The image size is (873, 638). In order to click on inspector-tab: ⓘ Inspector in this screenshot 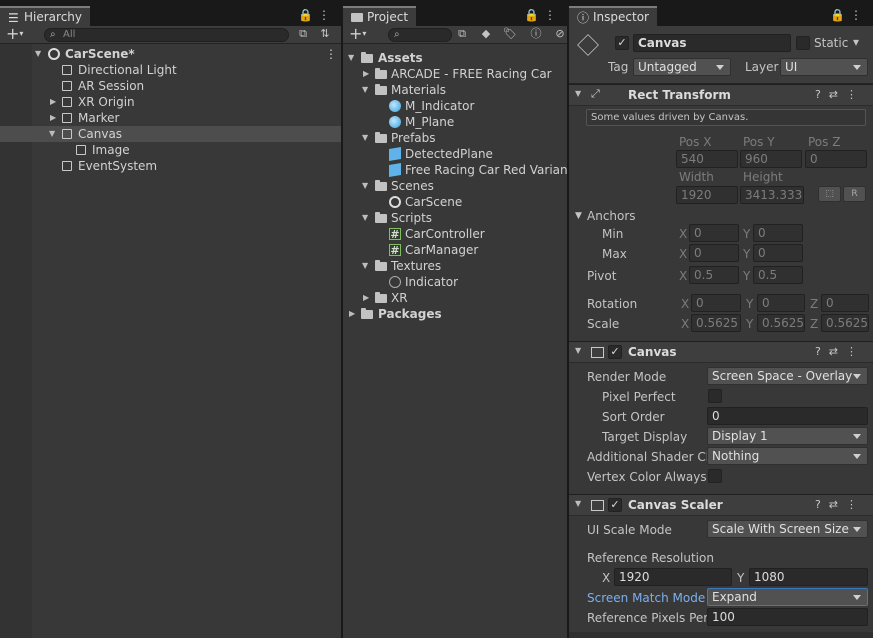, I will do `click(613, 16)`.